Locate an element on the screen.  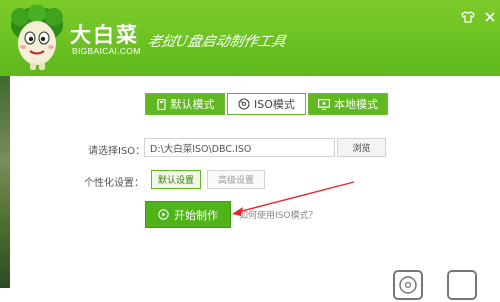
start-label: 开始制作 is located at coordinates (196, 215).